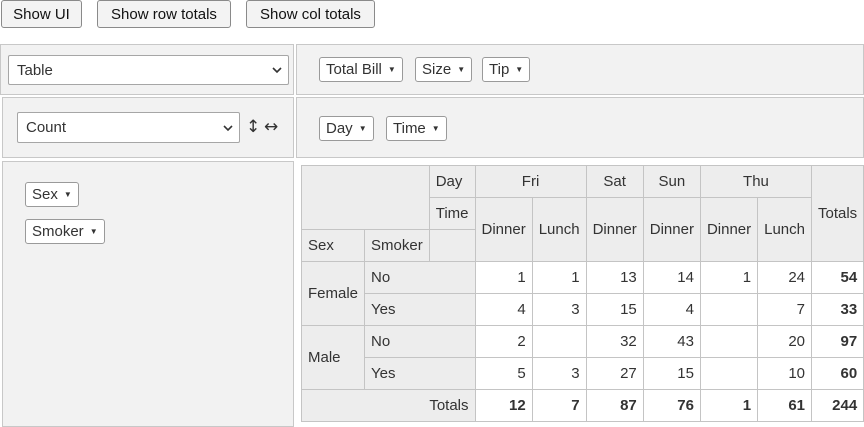 The image size is (864, 427). Describe the element at coordinates (253, 127) in the screenshot. I see `row-order-arrow-icon: ↕` at that location.